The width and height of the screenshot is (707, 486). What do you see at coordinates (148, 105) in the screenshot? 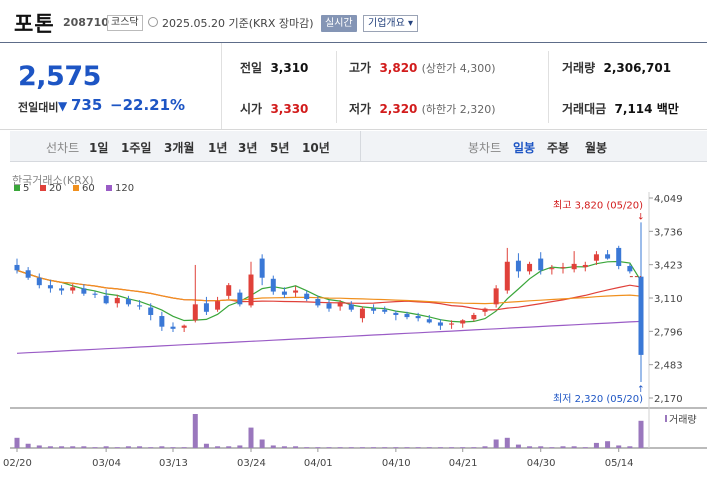
I see `change-percent: −22.21%` at bounding box center [148, 105].